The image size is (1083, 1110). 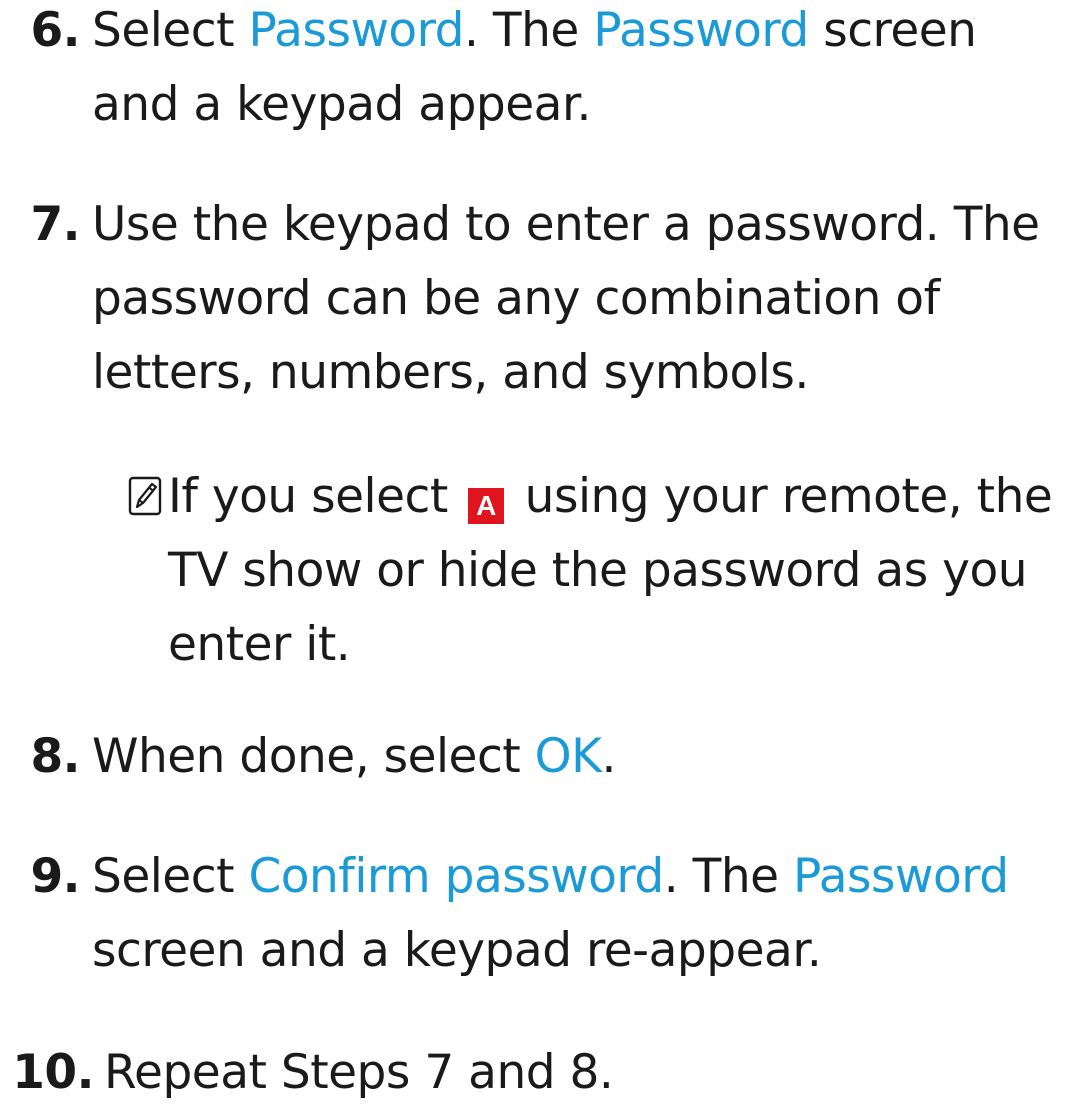 What do you see at coordinates (55, 756) in the screenshot?
I see `step-number: 8.` at bounding box center [55, 756].